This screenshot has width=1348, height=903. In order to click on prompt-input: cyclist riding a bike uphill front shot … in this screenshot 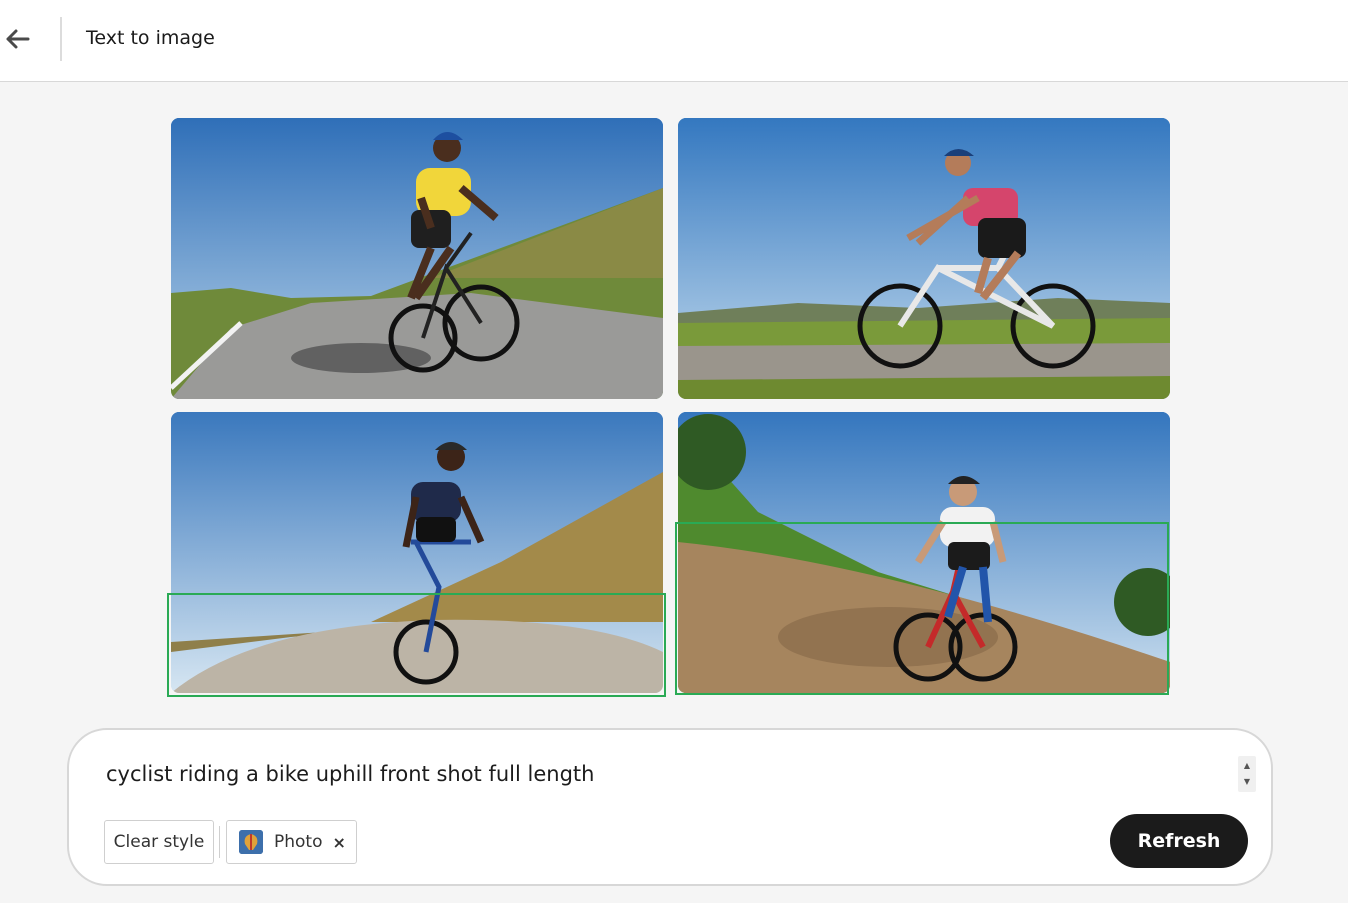, I will do `click(350, 774)`.